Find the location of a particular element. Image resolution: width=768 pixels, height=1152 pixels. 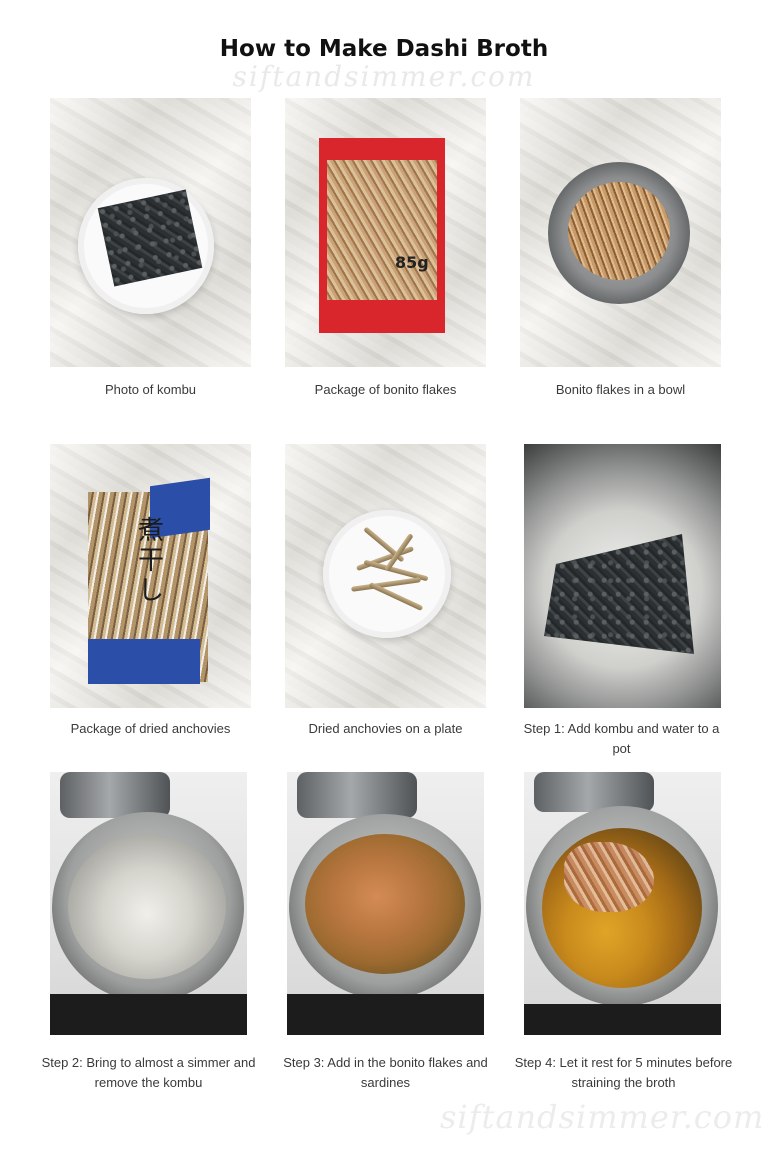

water is located at coordinates (147, 906).